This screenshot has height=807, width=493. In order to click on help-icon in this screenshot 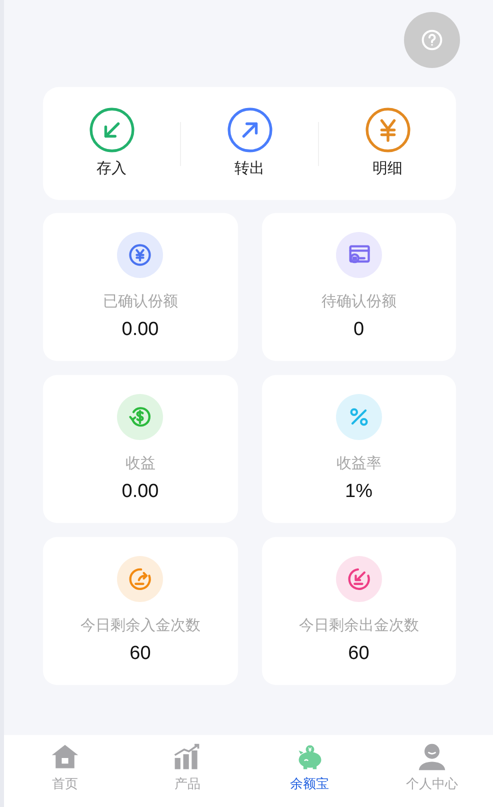, I will do `click(432, 40)`.